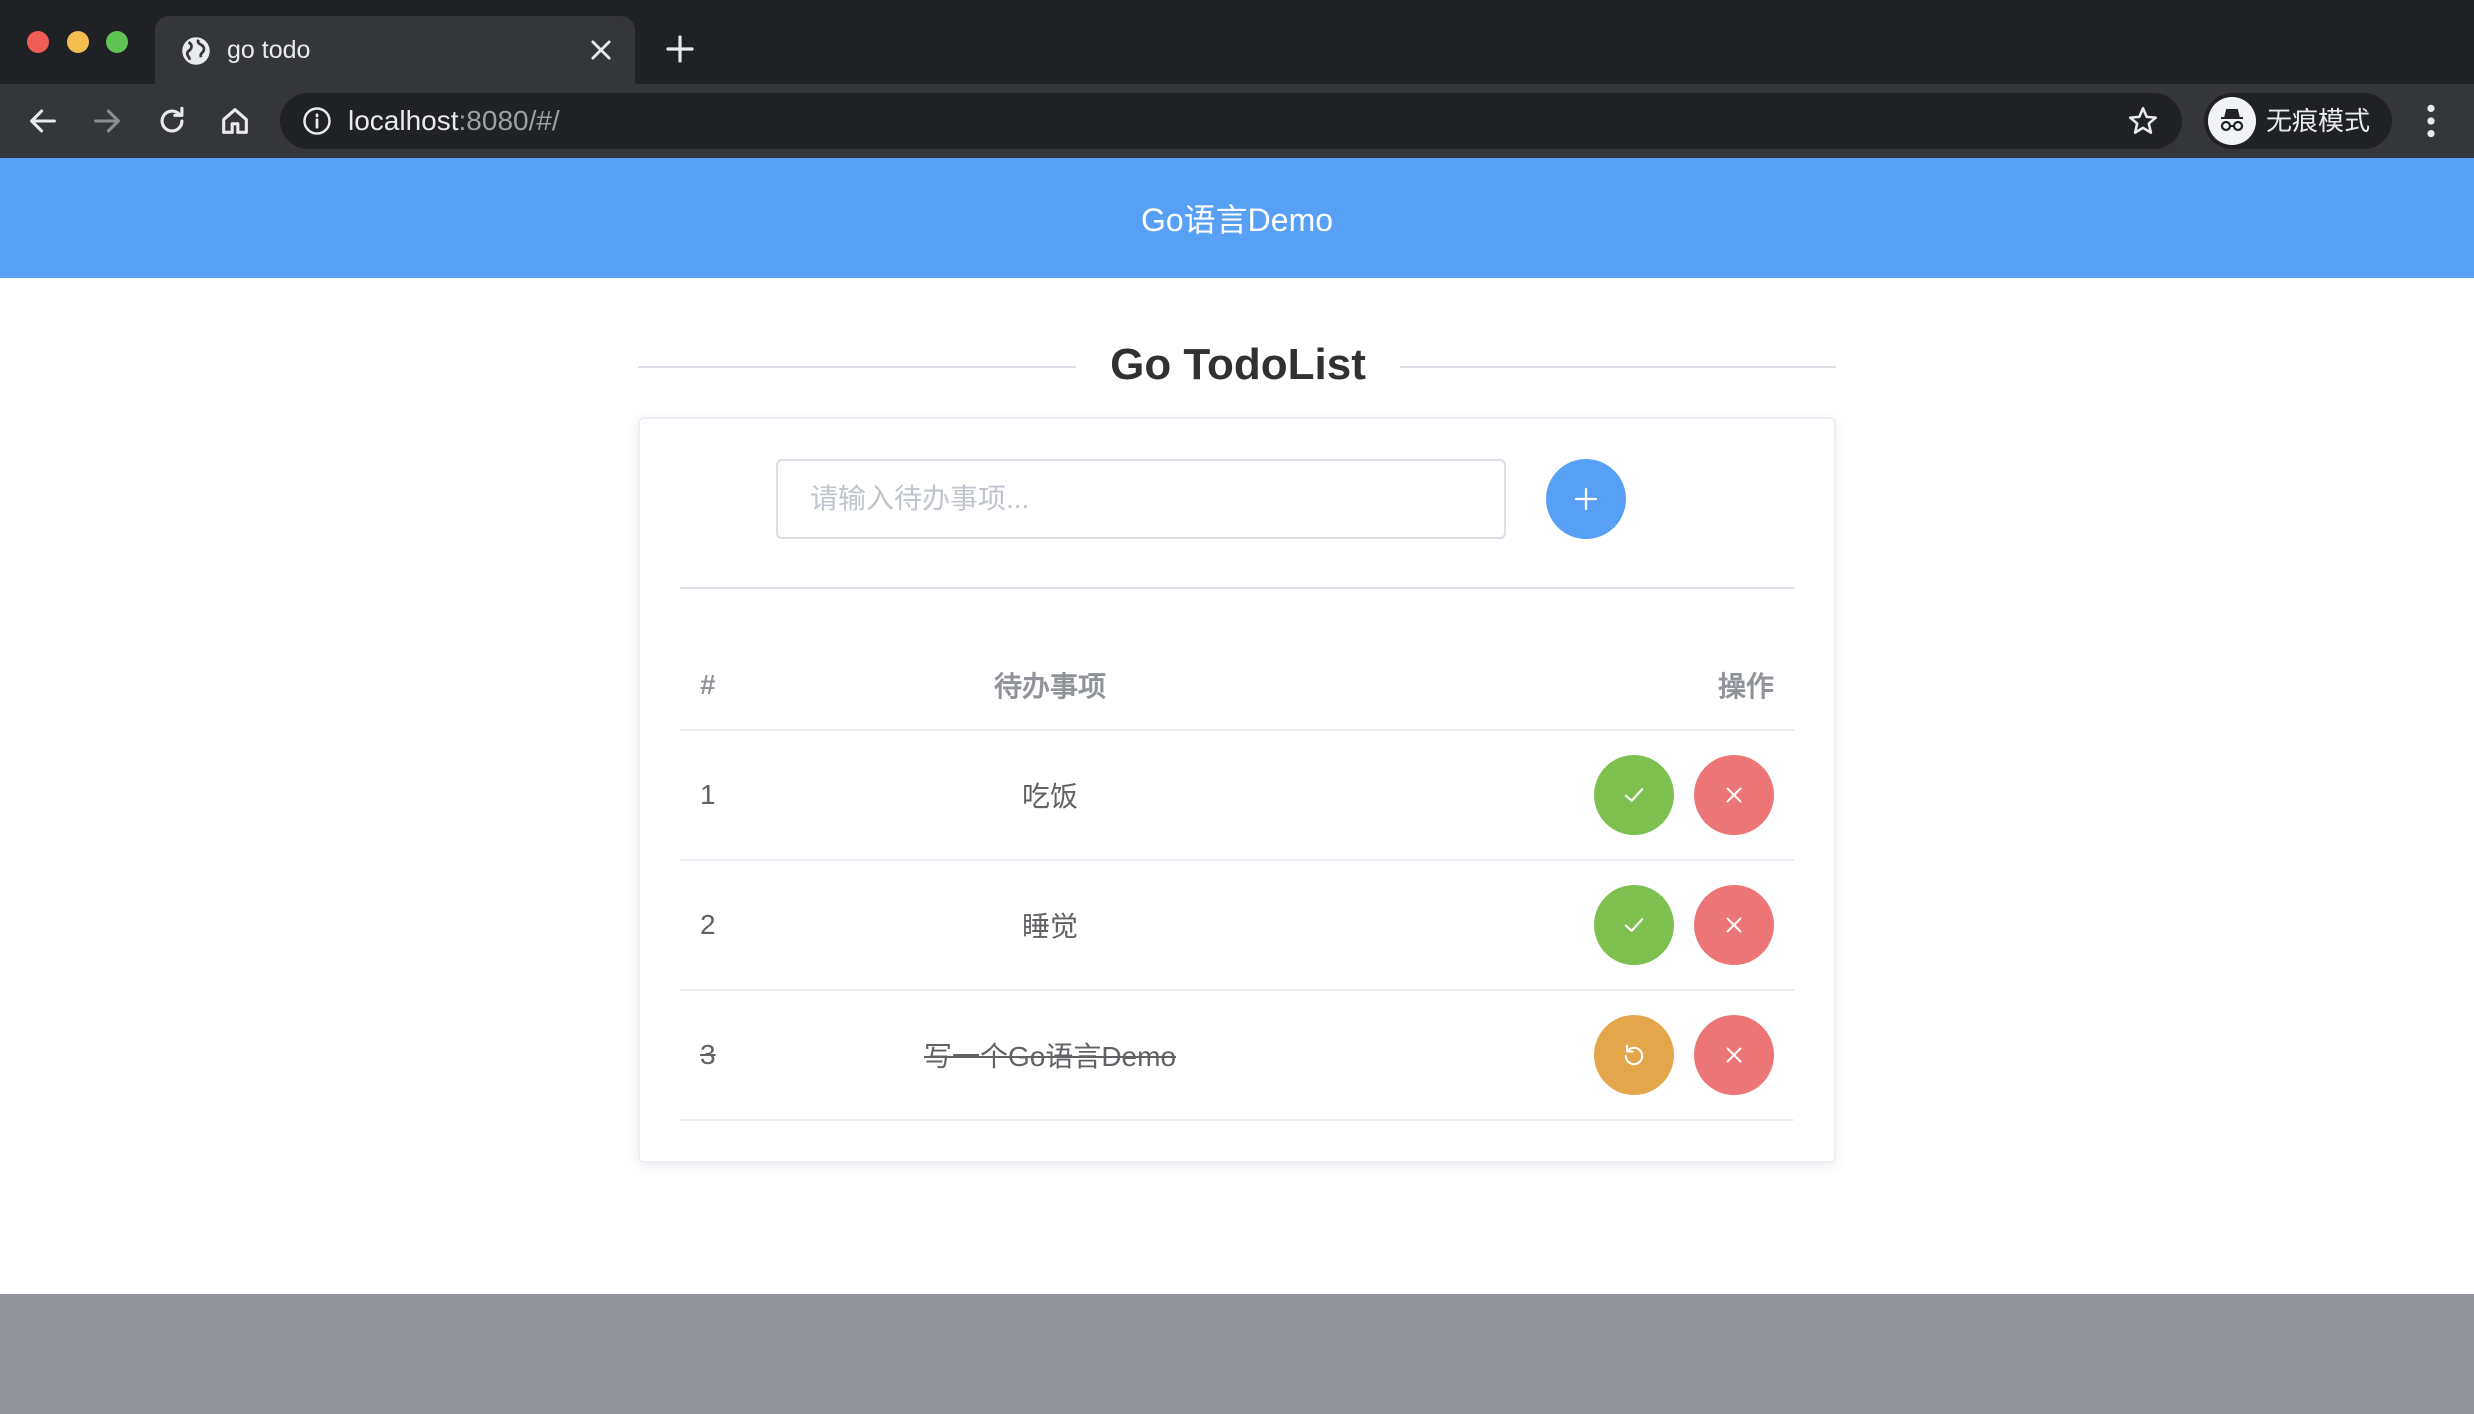 The width and height of the screenshot is (2474, 1414). Describe the element at coordinates (117, 42) in the screenshot. I see `window-zoom-button` at that location.